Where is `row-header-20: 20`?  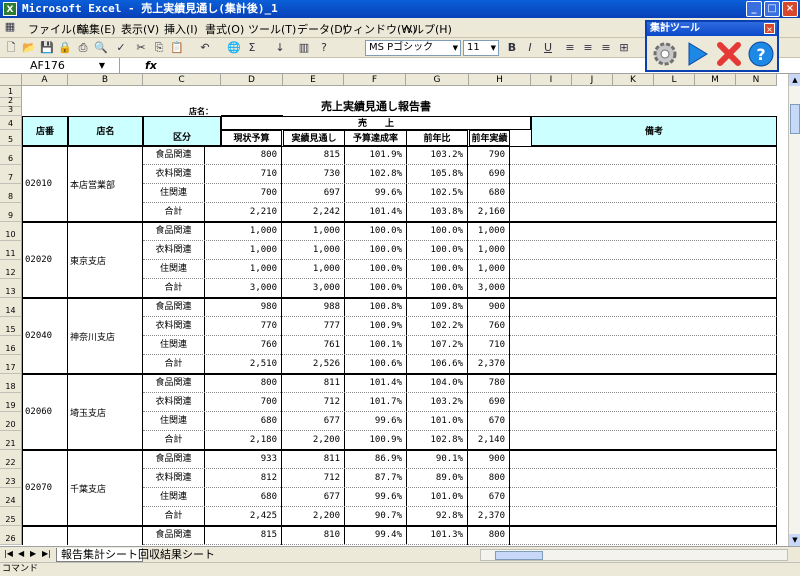 row-header-20: 20 is located at coordinates (11, 421).